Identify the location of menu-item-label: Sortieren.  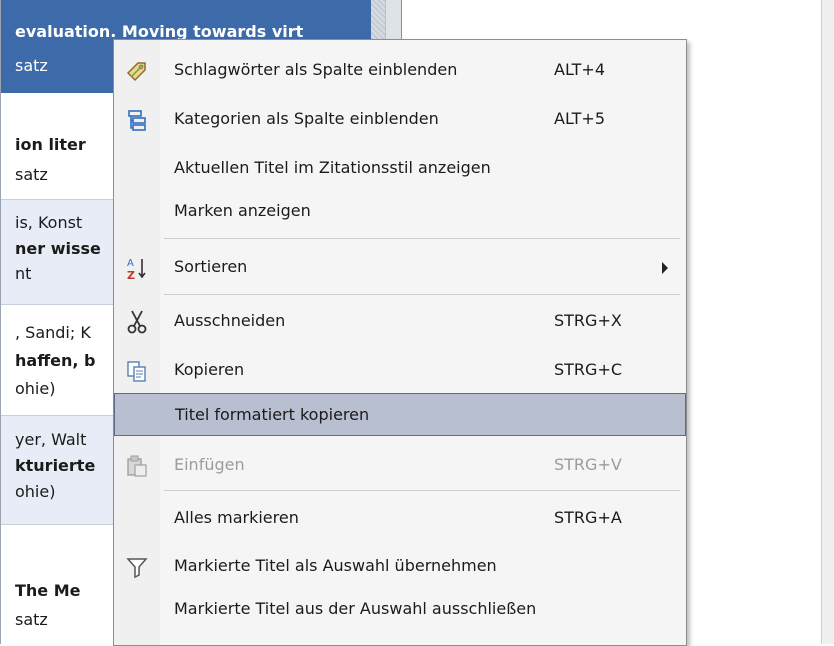
(211, 266).